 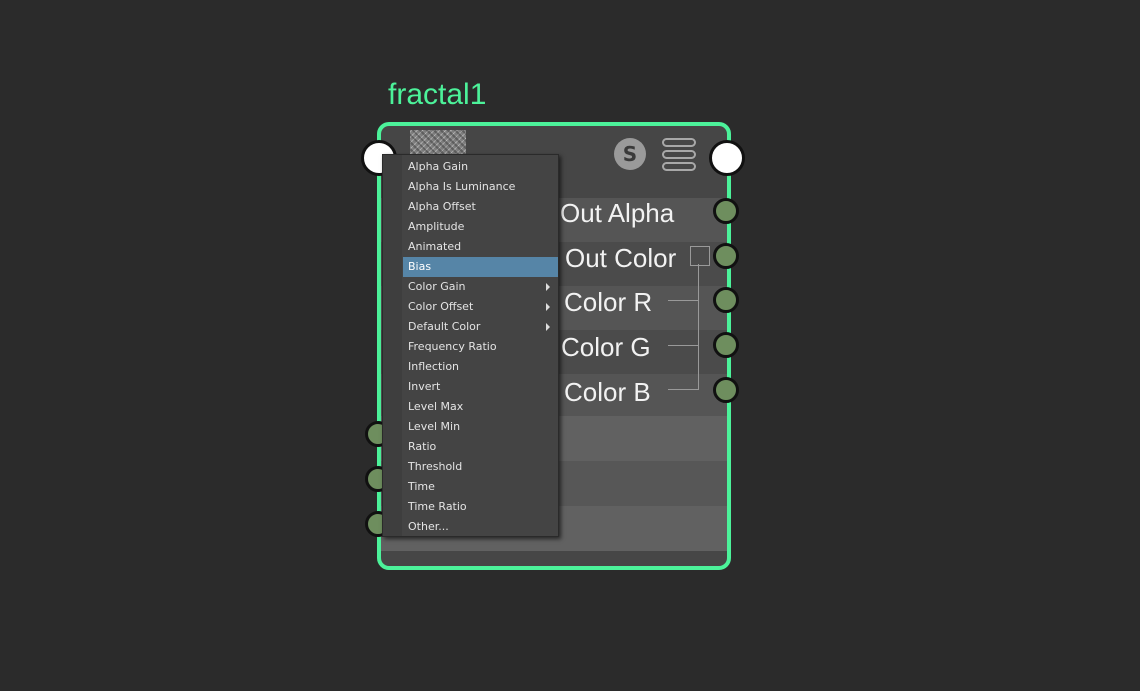 What do you see at coordinates (679, 155) in the screenshot?
I see `node-display-mode-icon` at bounding box center [679, 155].